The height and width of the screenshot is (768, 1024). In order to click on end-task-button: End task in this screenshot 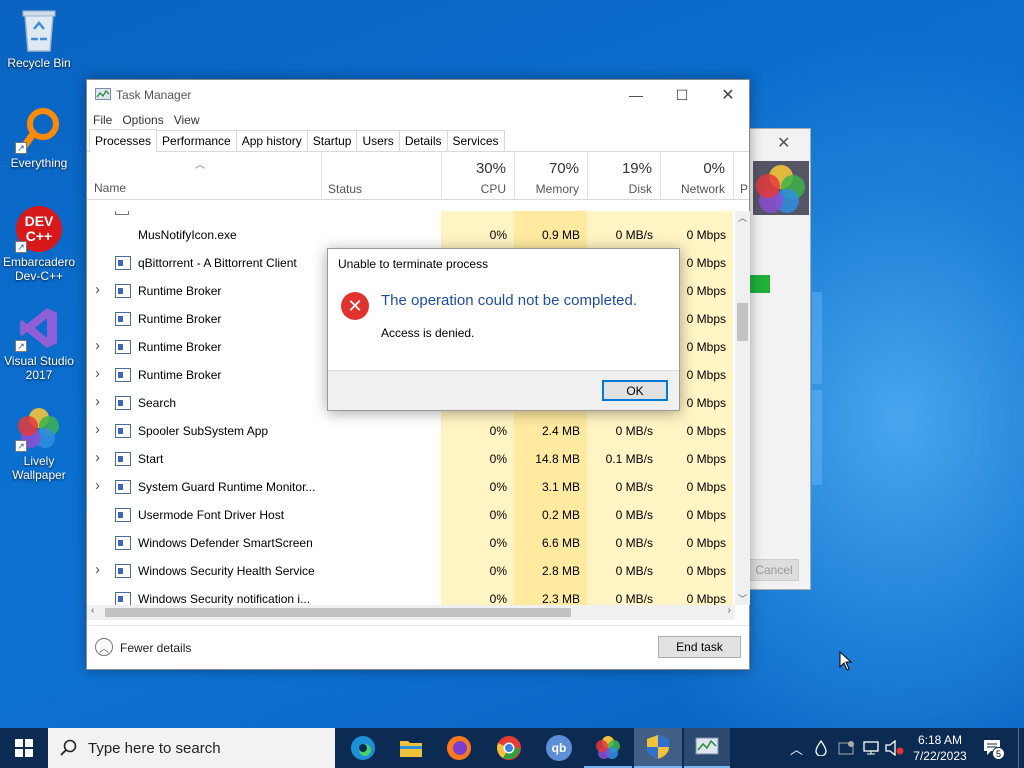, I will do `click(699, 647)`.